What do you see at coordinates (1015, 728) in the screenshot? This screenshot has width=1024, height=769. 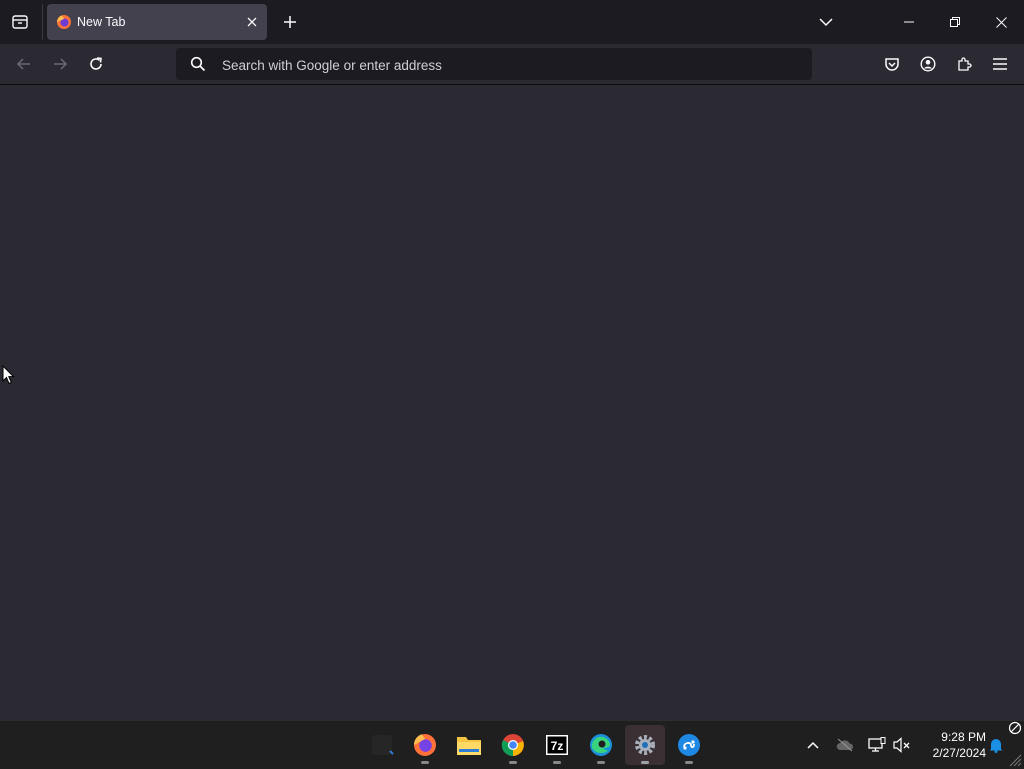 I see `do-not-disturb-icon` at bounding box center [1015, 728].